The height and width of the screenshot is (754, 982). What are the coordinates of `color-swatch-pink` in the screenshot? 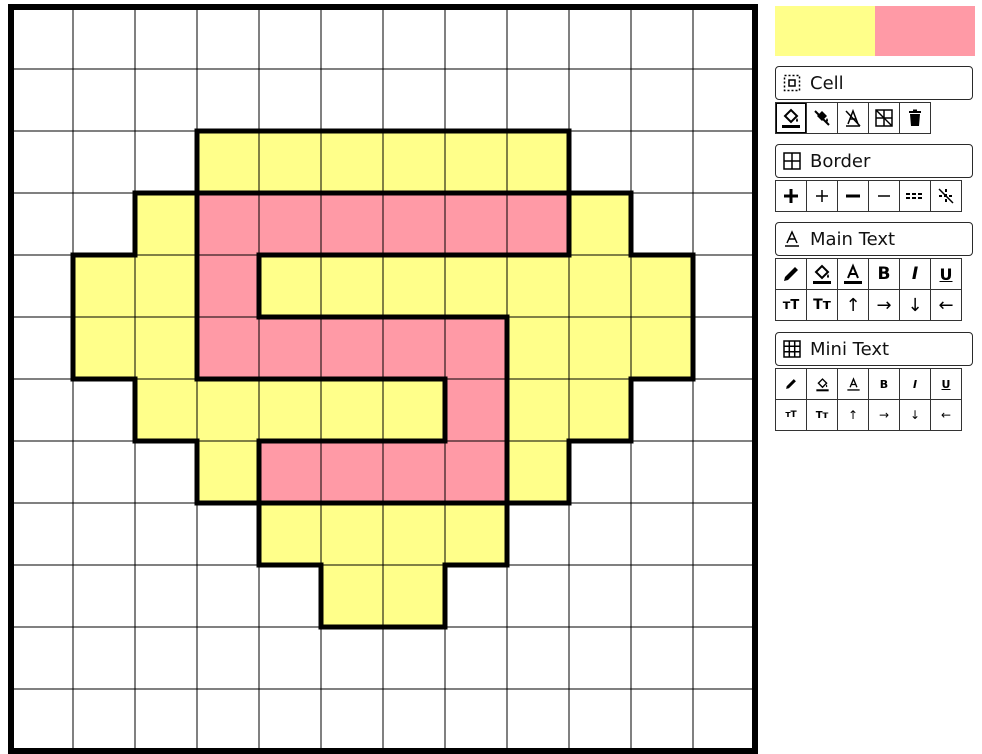 It's located at (925, 31).